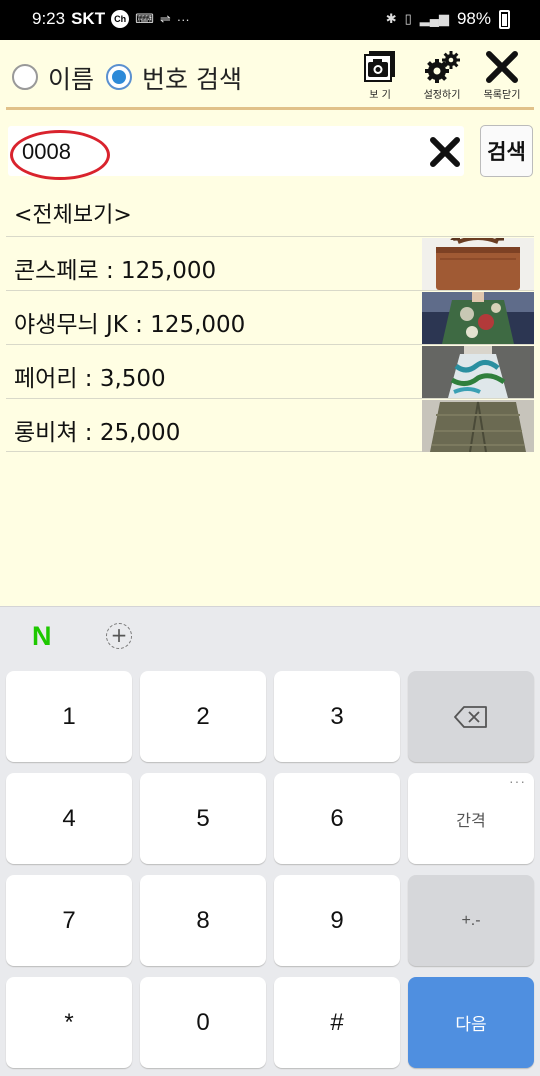 The width and height of the screenshot is (540, 1076). What do you see at coordinates (478, 318) in the screenshot?
I see `jacket-thumbnail` at bounding box center [478, 318].